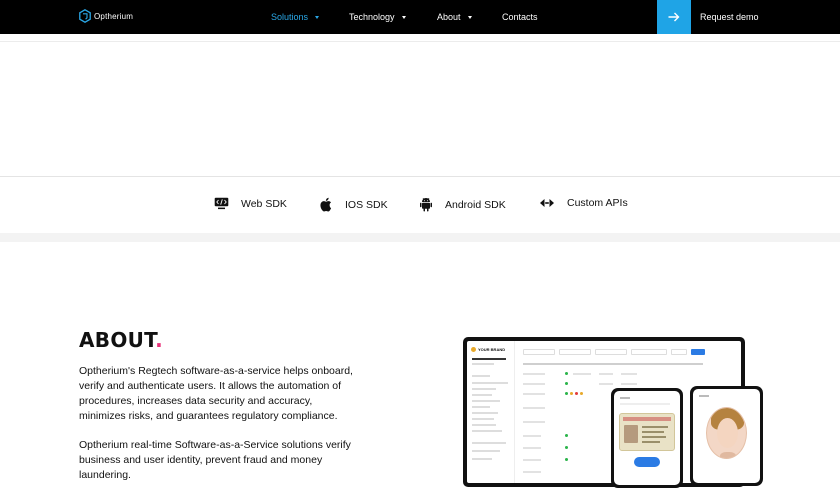 Image resolution: width=840 pixels, height=488 pixels. Describe the element at coordinates (114, 16) in the screenshot. I see `brand-name: Optherium` at that location.